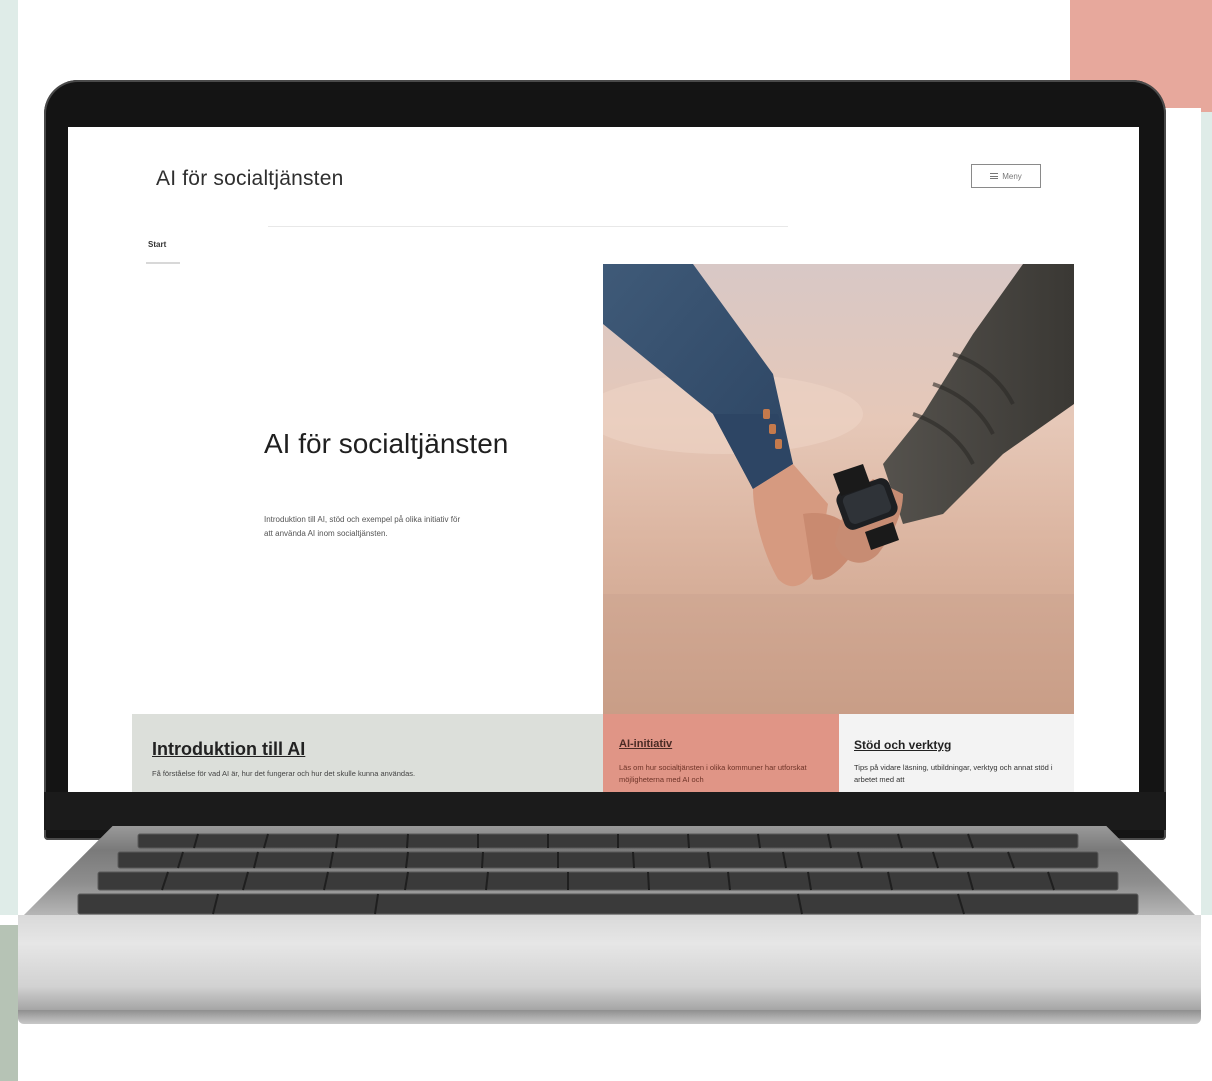  What do you see at coordinates (157, 244) in the screenshot?
I see `nav-item-start: Start` at bounding box center [157, 244].